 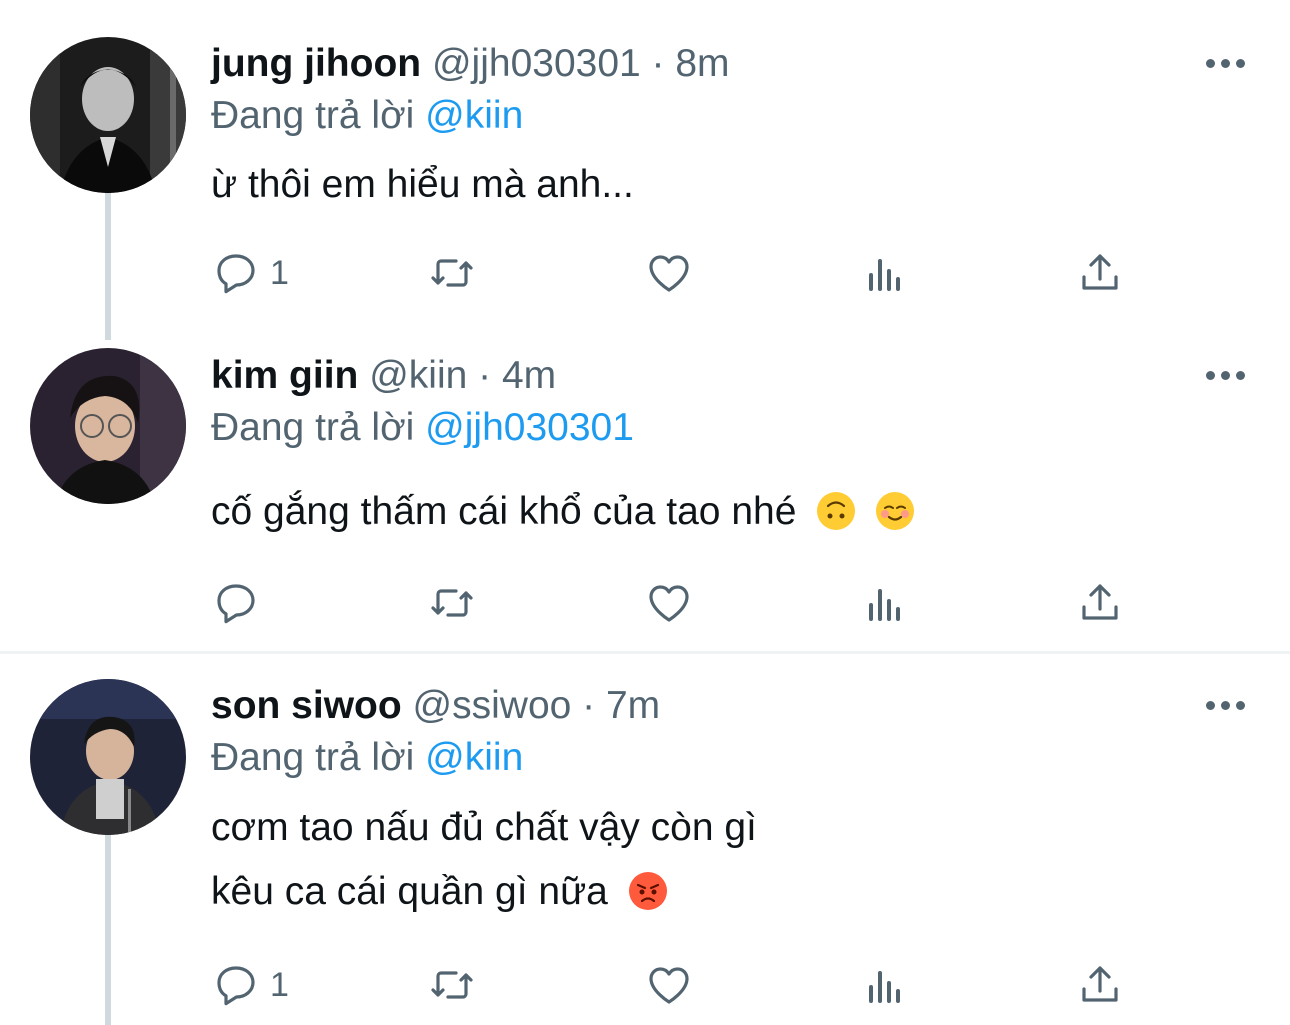 I want to click on tweet-header: jung jihoon @jjh030301 · 8m, so click(x=470, y=64).